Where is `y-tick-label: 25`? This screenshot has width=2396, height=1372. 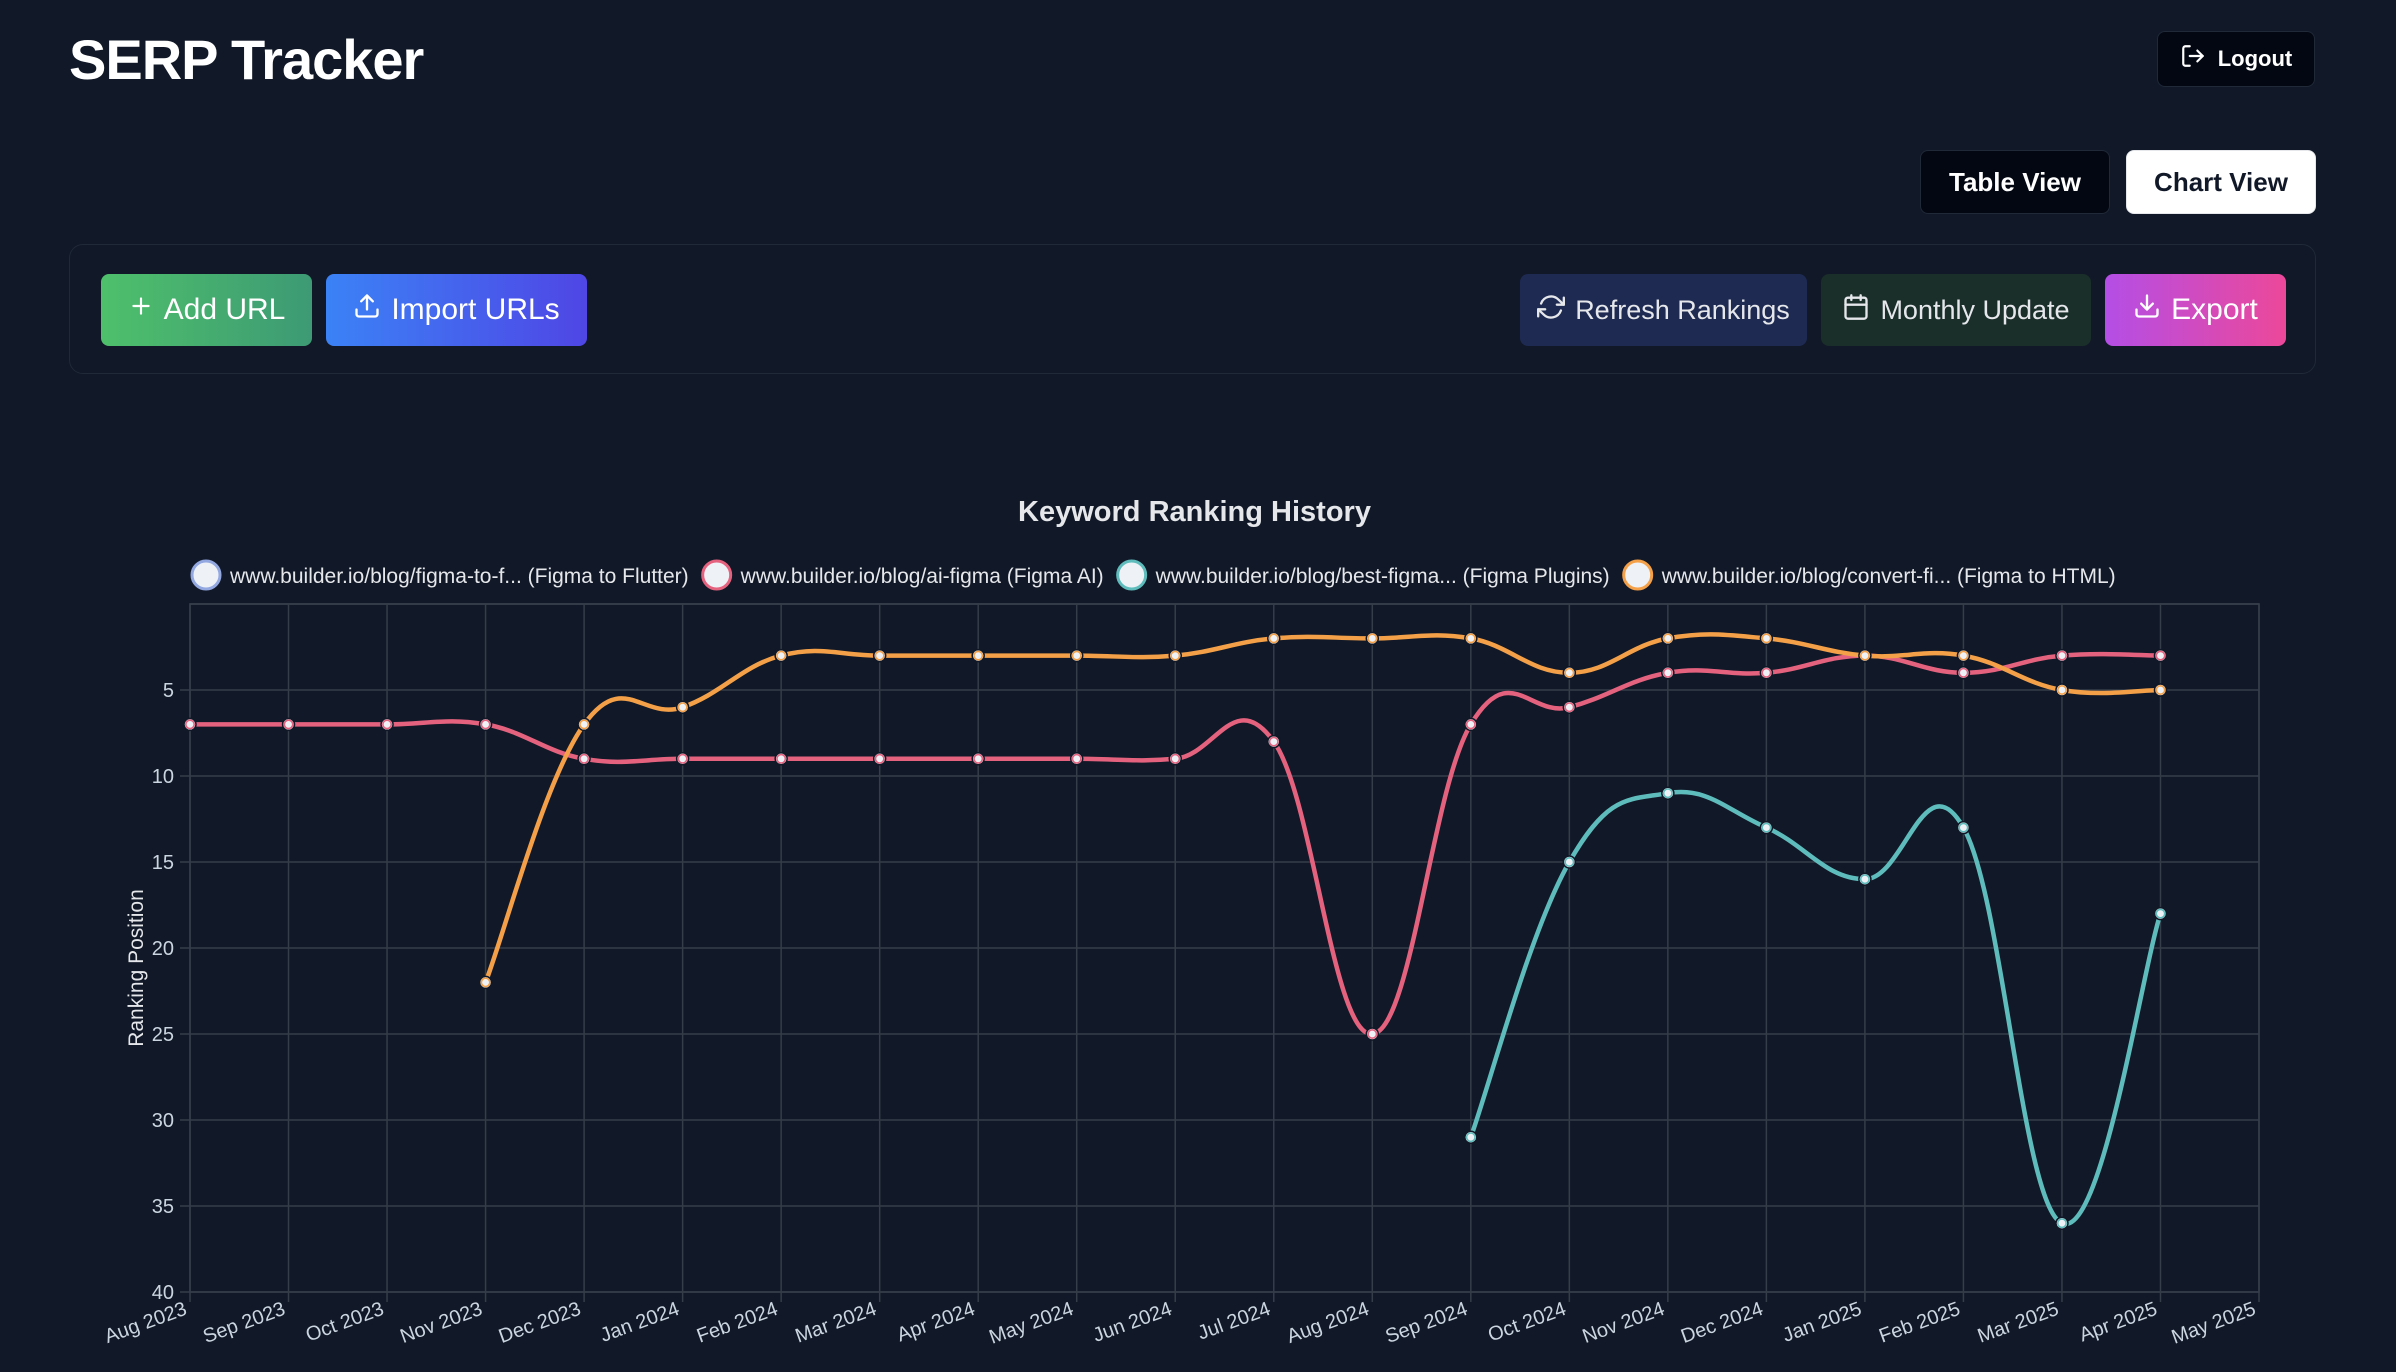 y-tick-label: 25 is located at coordinates (163, 1035).